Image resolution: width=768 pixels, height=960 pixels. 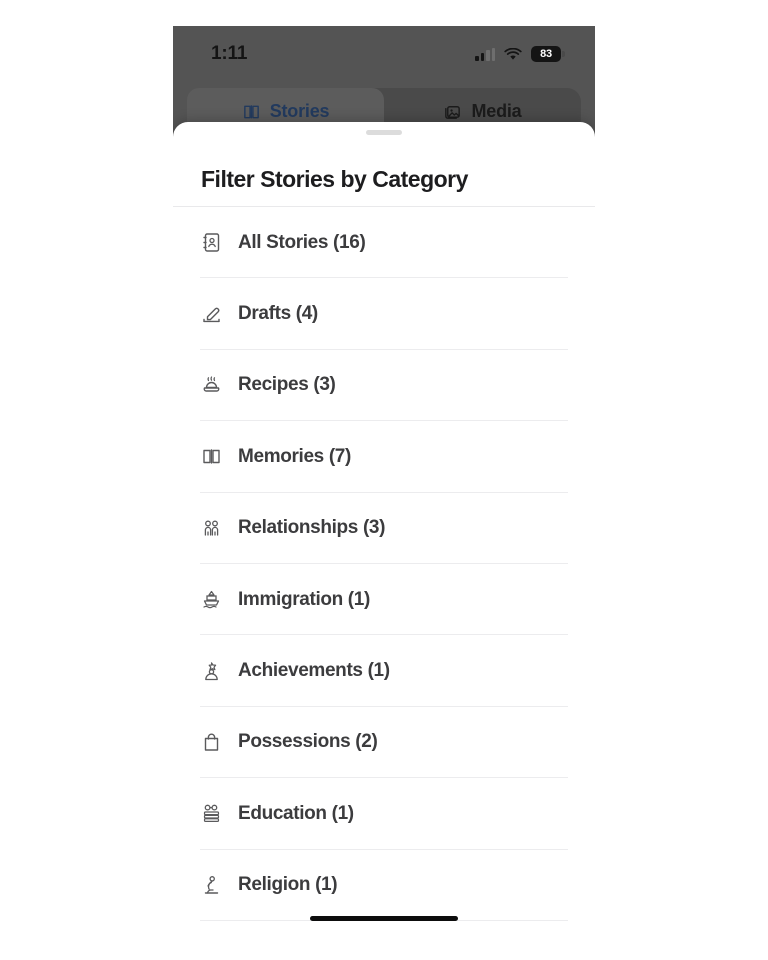 I want to click on category-label: Relationships (3), so click(x=312, y=528).